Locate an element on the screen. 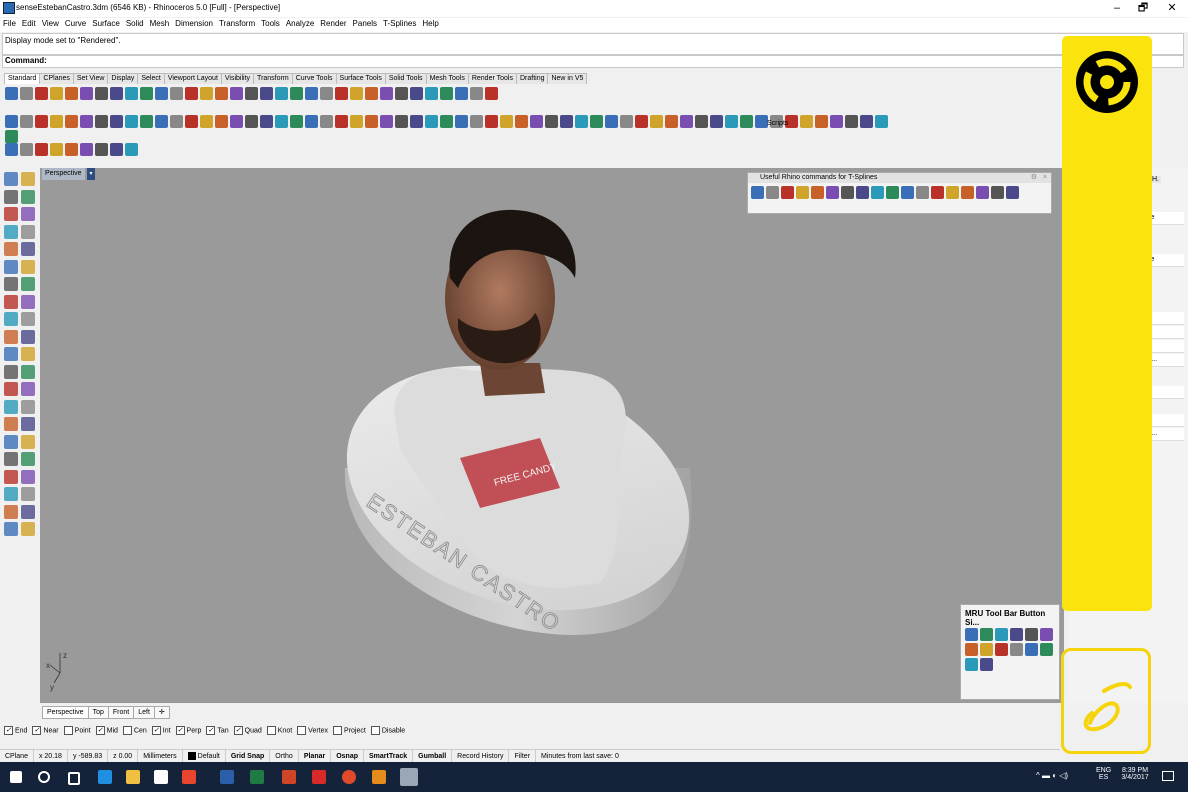  osnap-near: ✓ Near is located at coordinates (45, 731).